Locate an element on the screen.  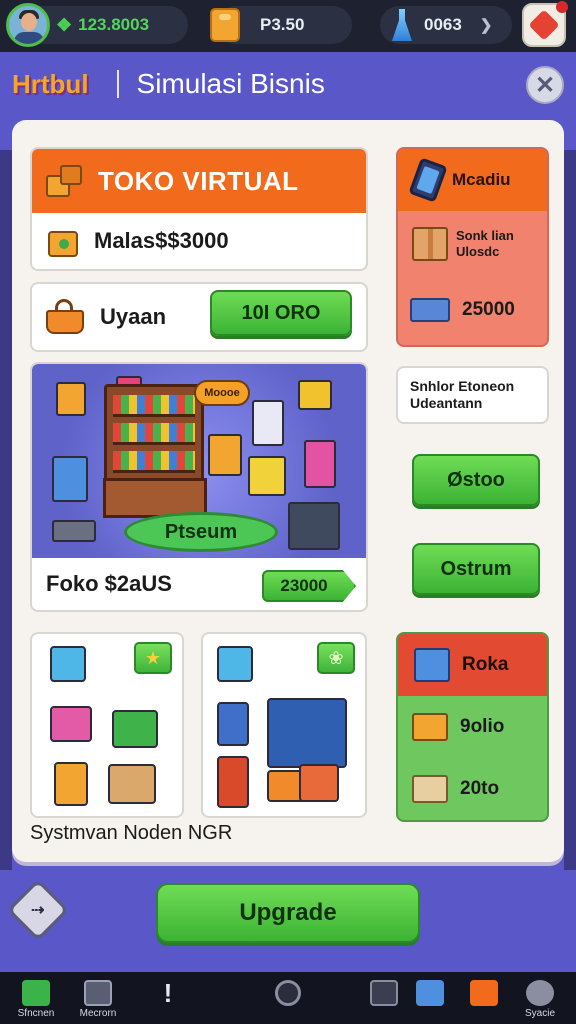
leaf-icon: ❀ is located at coordinates (336, 657).